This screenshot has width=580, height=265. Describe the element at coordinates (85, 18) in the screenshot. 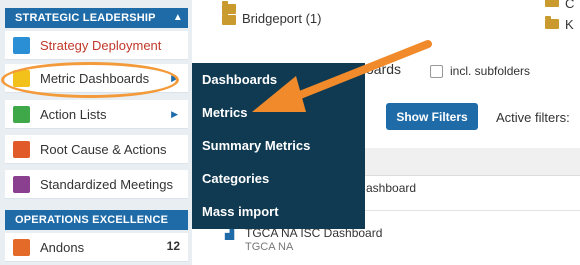

I see `section-title: STRATEGIC LEADERSHIP` at that location.